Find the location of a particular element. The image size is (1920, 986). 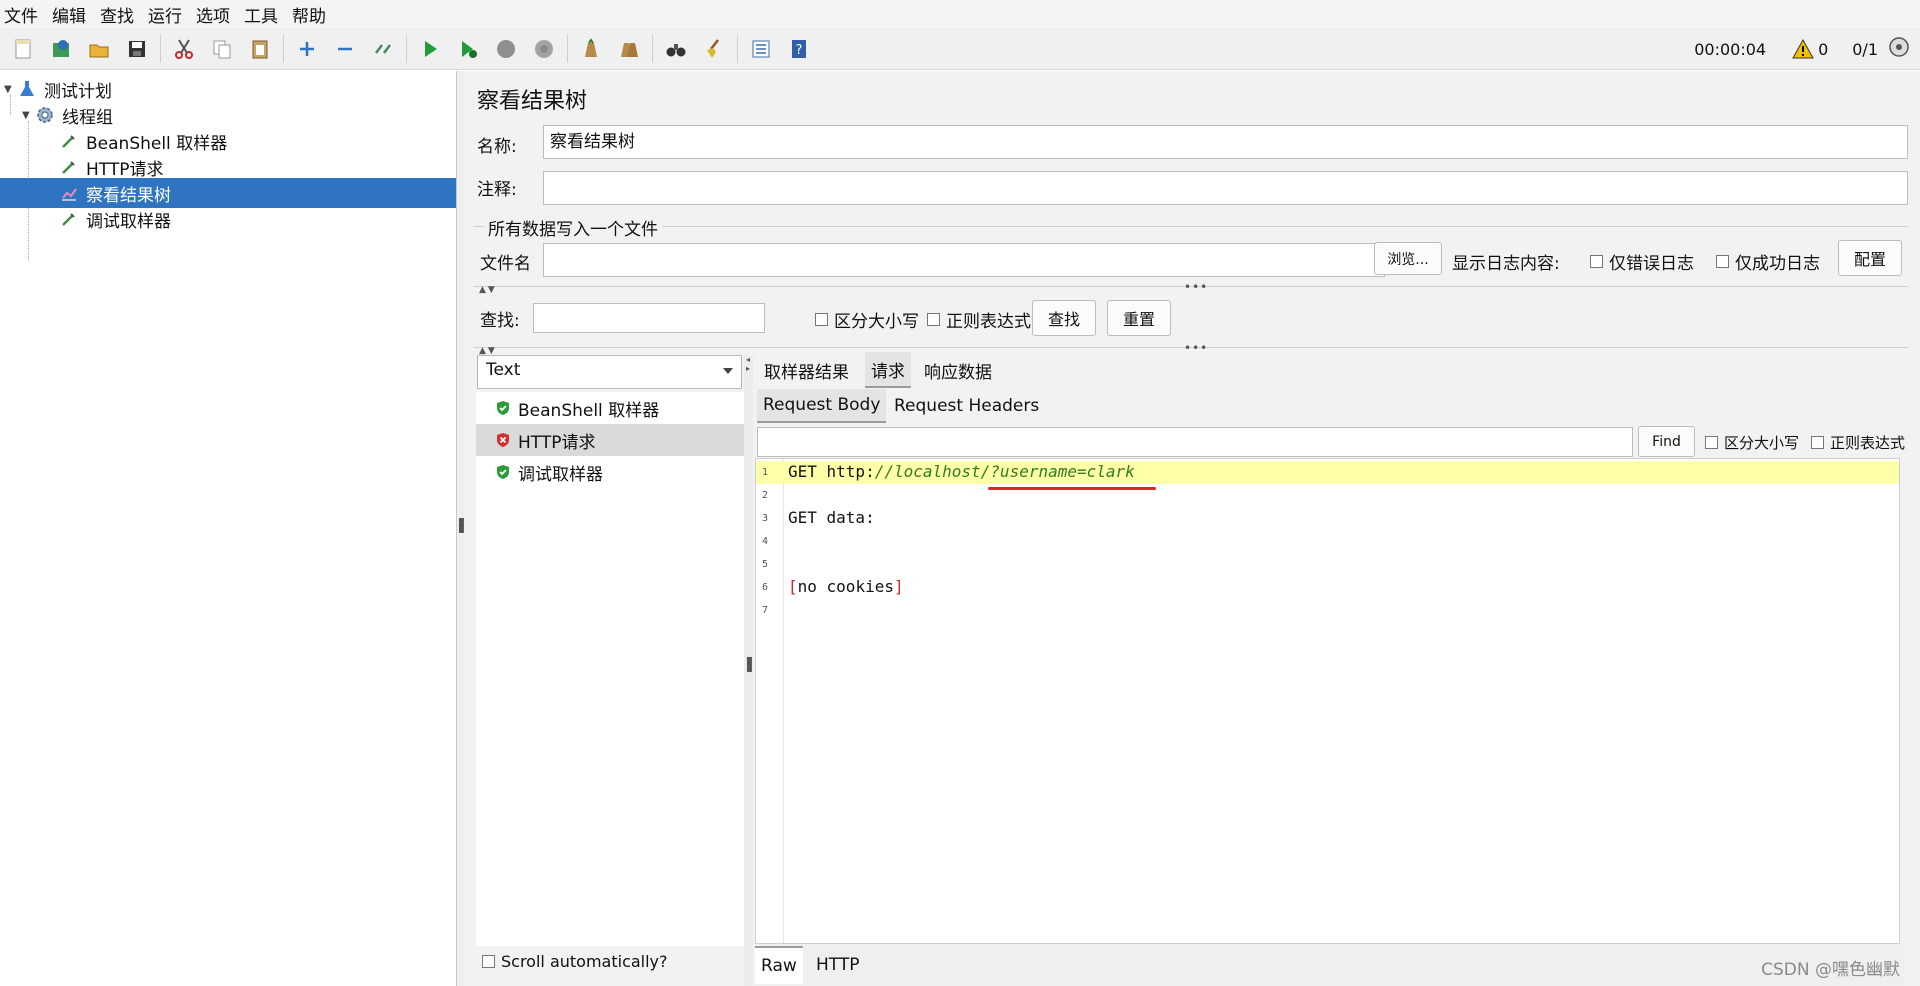

menu-file: 文件 is located at coordinates (21, 14).